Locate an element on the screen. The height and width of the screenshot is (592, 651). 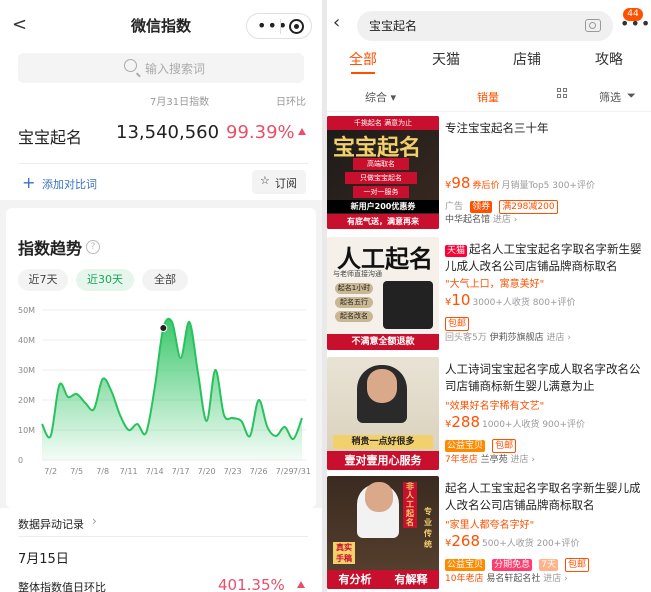
tmall-tag: 天猫 is located at coordinates (456, 251).